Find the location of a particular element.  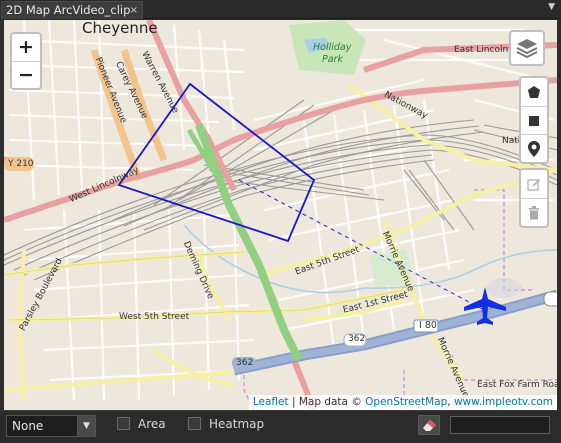

layers-icon is located at coordinates (527, 49).